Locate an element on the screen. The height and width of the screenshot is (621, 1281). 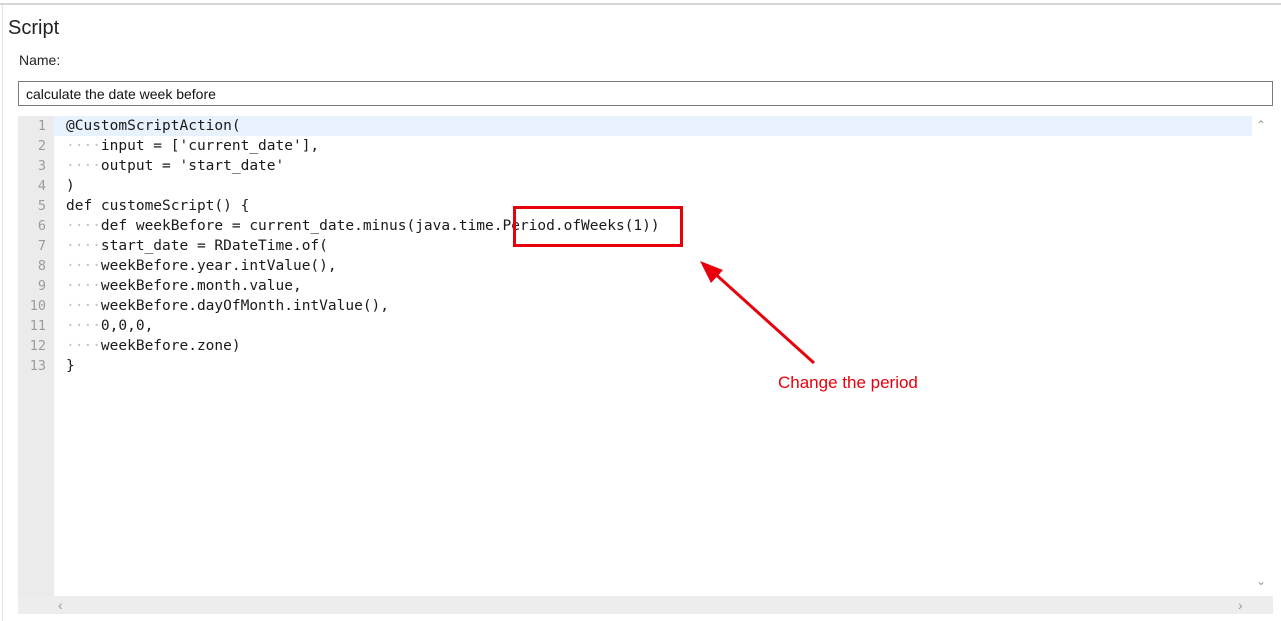
annotation-text: Change the period is located at coordinates (848, 382).